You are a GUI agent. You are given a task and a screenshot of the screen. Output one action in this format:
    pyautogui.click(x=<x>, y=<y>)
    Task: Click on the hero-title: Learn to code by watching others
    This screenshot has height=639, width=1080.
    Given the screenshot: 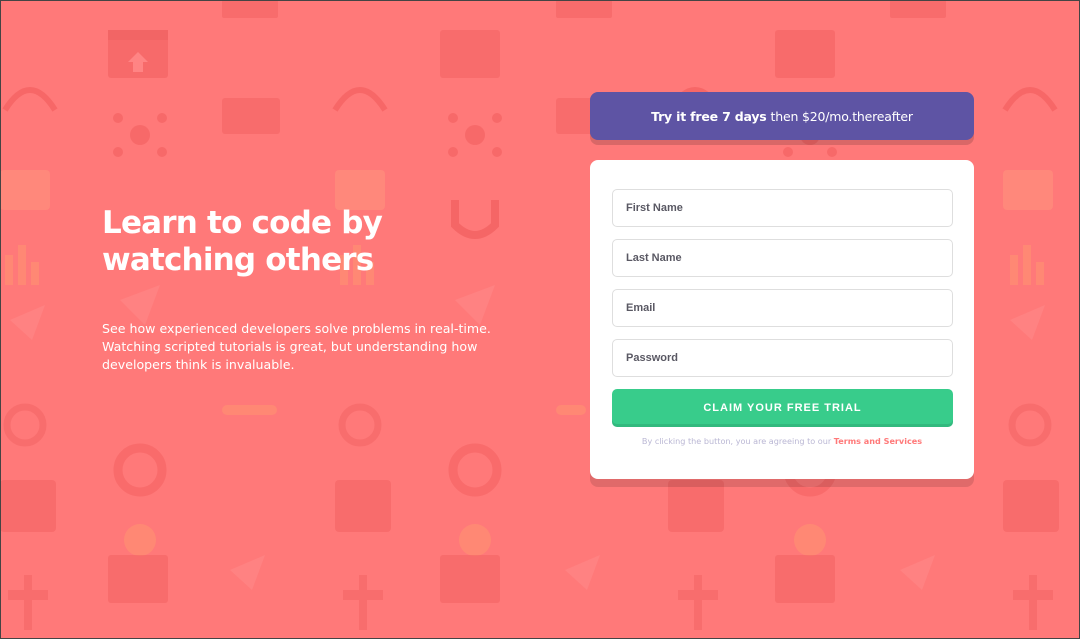 What is the action you would take?
    pyautogui.click(x=322, y=242)
    